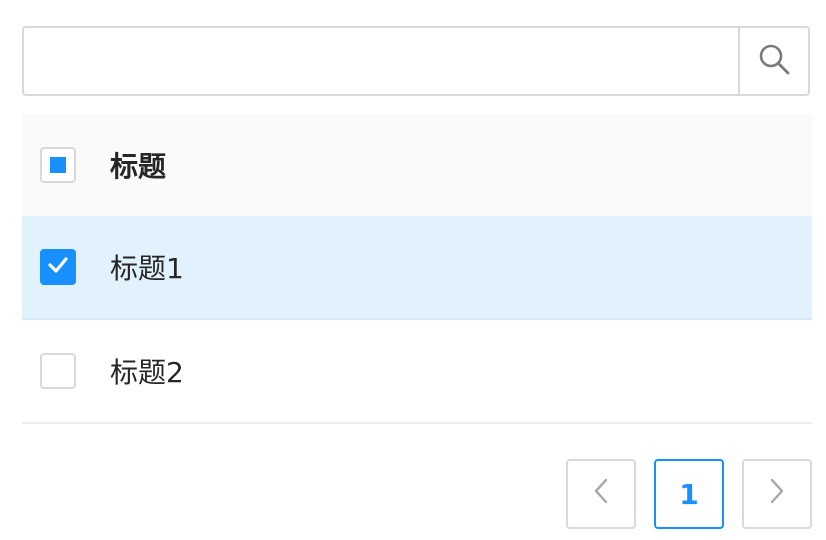 The width and height of the screenshot is (826, 540). Describe the element at coordinates (138, 166) in the screenshot. I see `header-title: 标题` at that location.